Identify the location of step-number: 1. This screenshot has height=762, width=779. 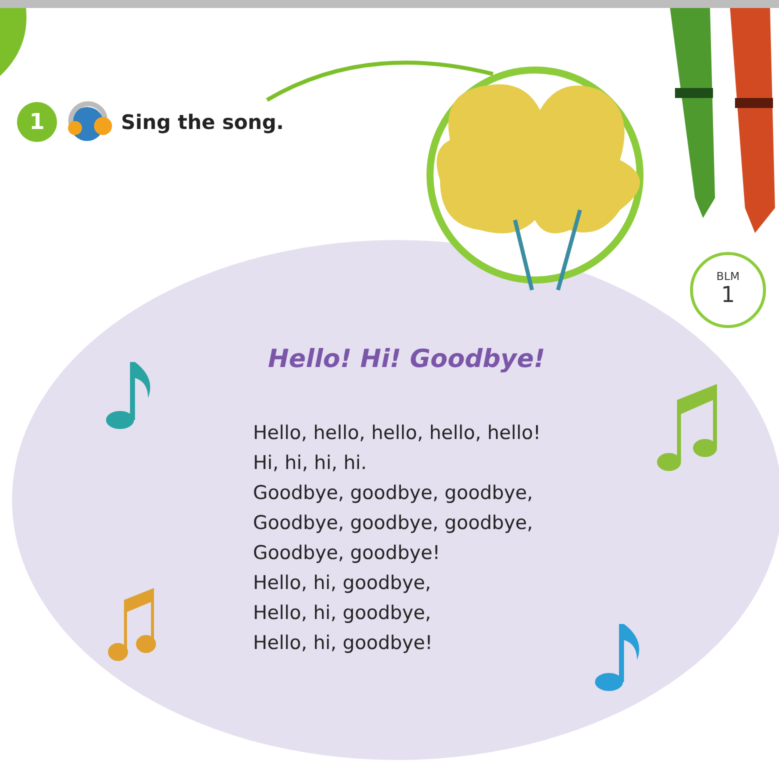
(37, 122).